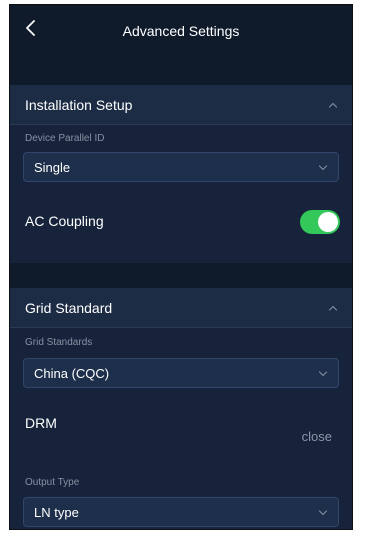 The width and height of the screenshot is (368, 534). Describe the element at coordinates (181, 105) in the screenshot. I see `section-header-installation-setup: Installation Setup` at that location.